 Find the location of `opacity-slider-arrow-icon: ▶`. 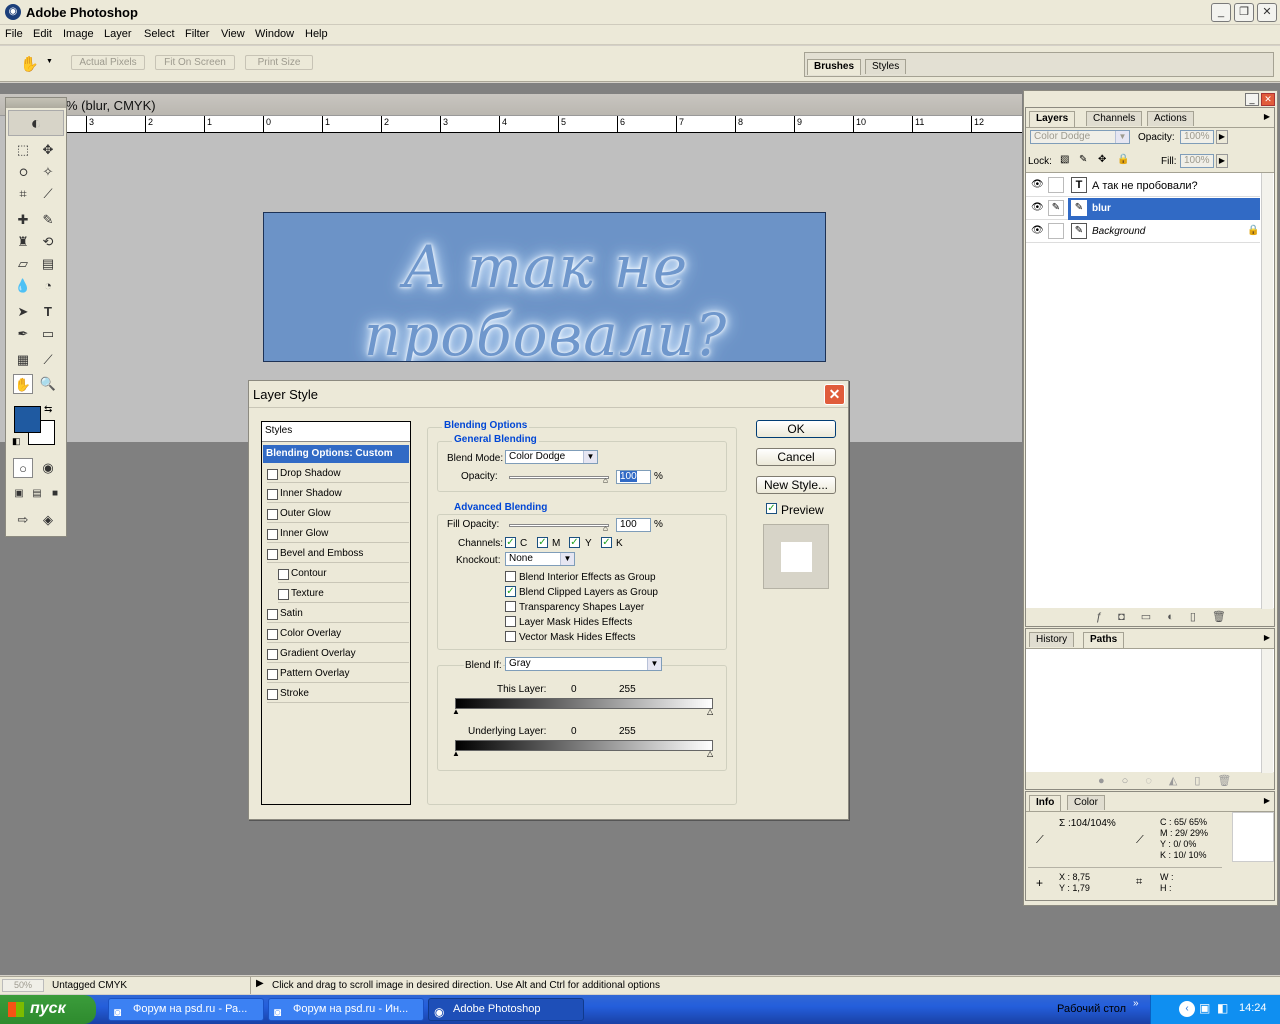

opacity-slider-arrow-icon: ▶ is located at coordinates (1222, 137).